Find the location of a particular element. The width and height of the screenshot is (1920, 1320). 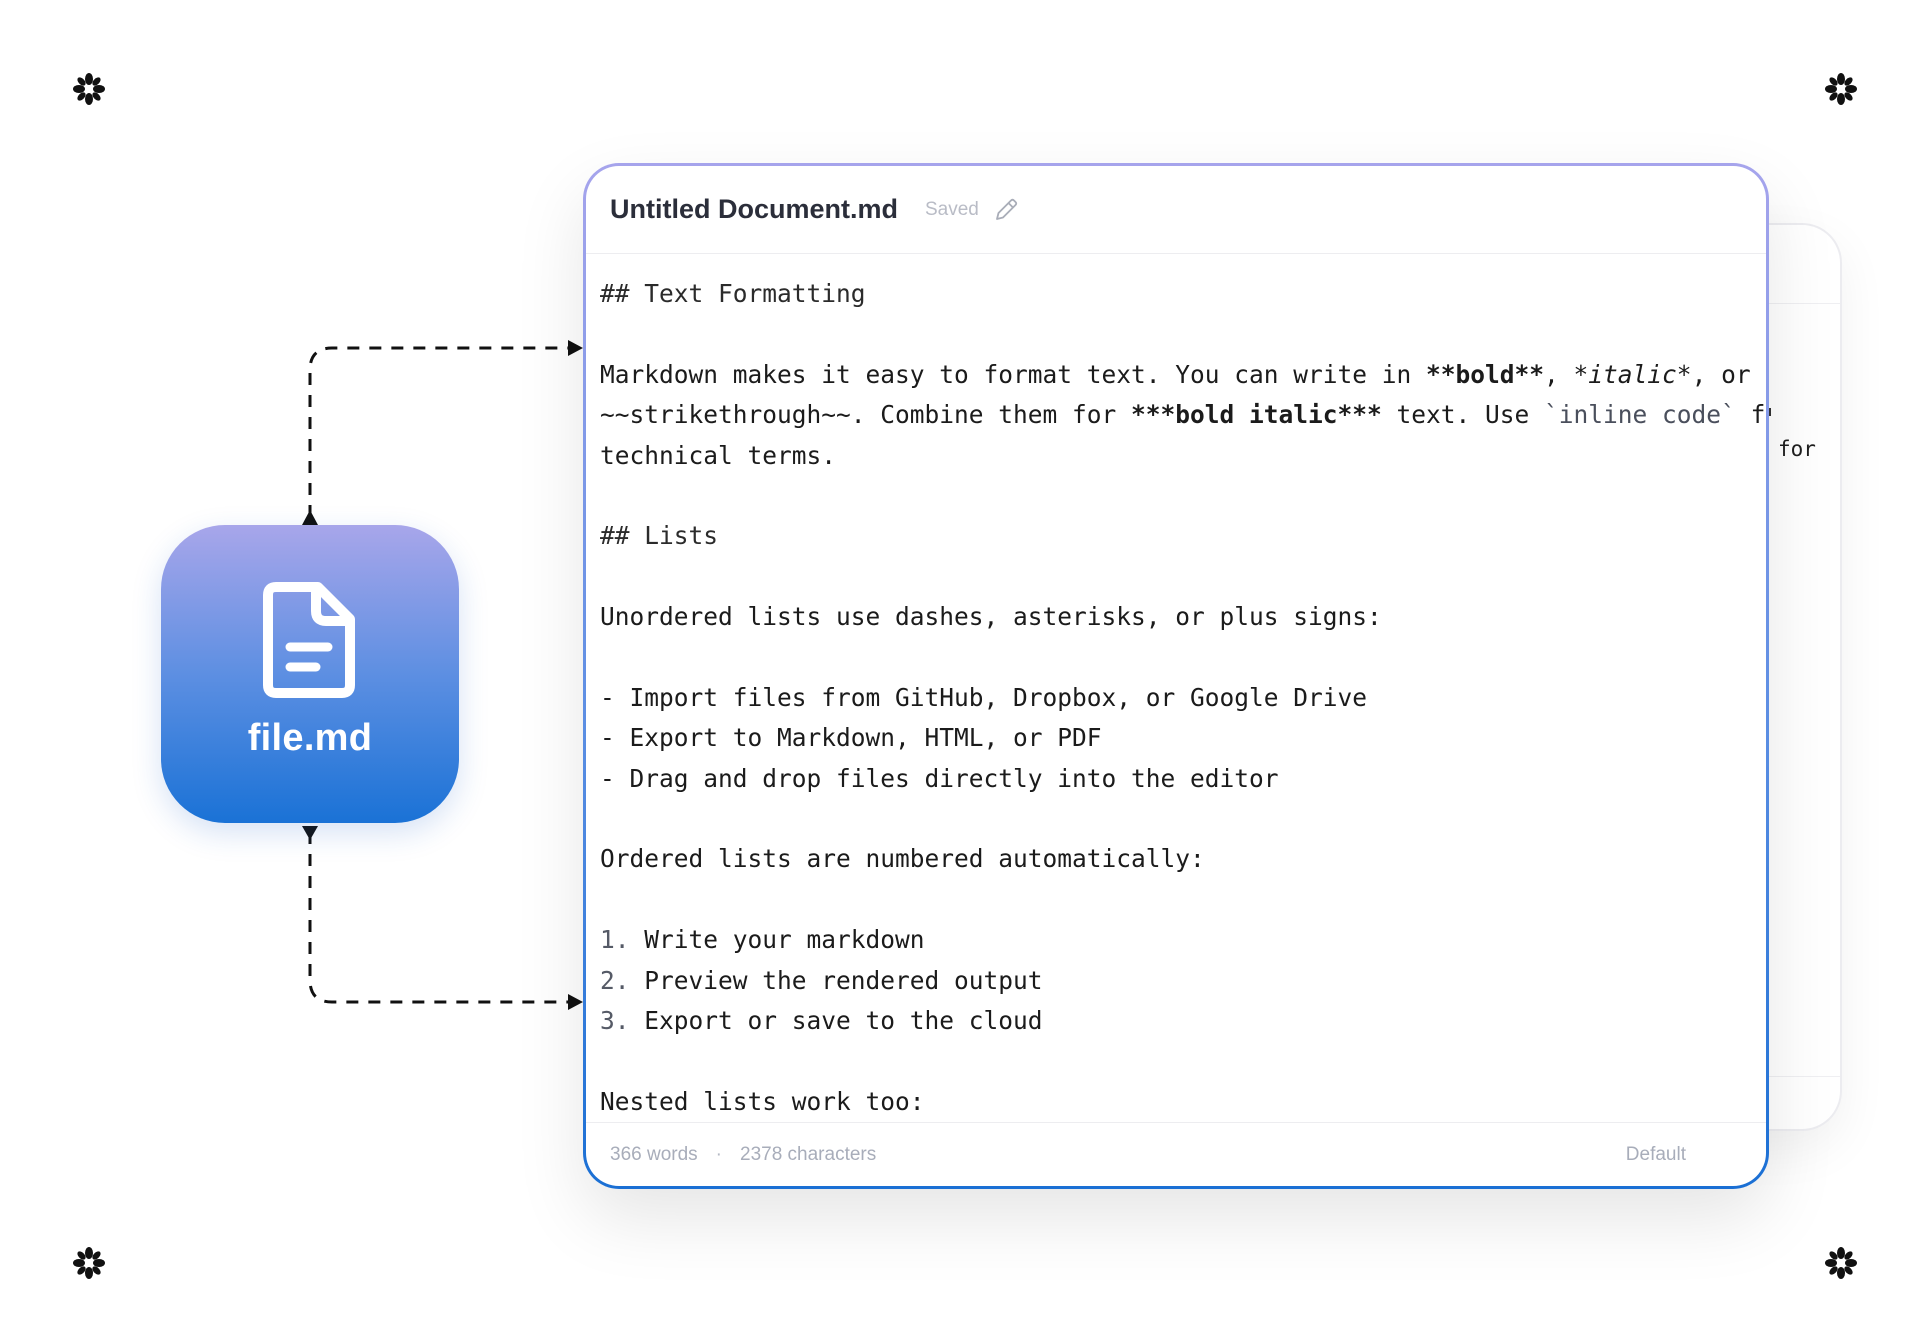

list-item-text: Export or save to the cloud is located at coordinates (836, 1021).